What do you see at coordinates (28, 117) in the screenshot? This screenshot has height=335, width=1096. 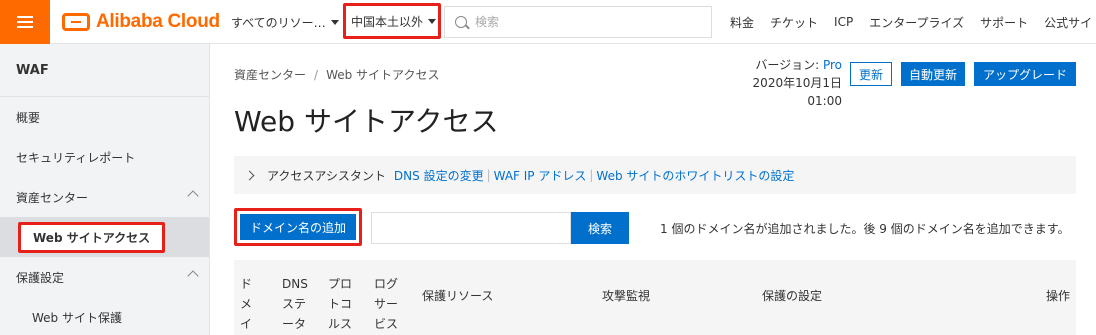 I see `sidebar-item-label: 概要` at bounding box center [28, 117].